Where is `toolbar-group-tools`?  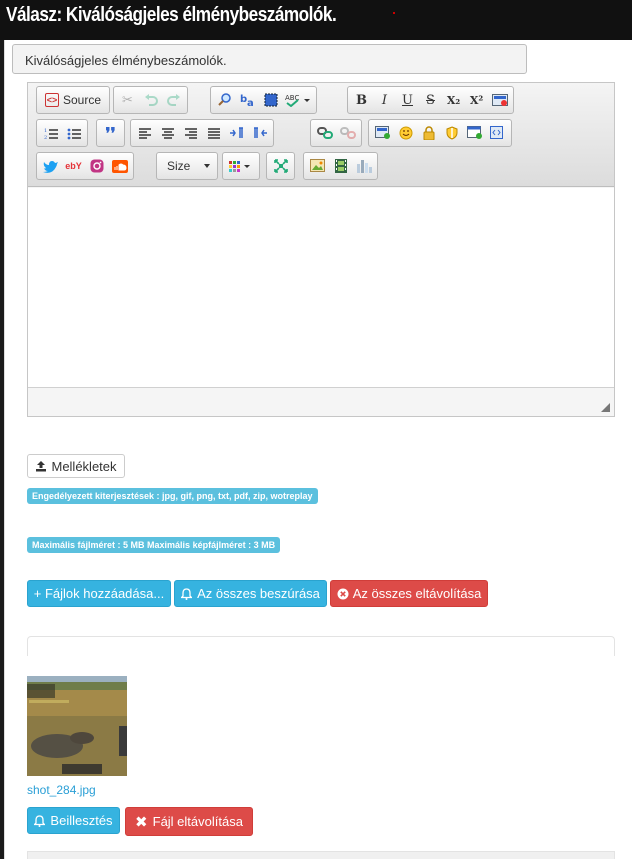
toolbar-group-tools is located at coordinates (280, 166).